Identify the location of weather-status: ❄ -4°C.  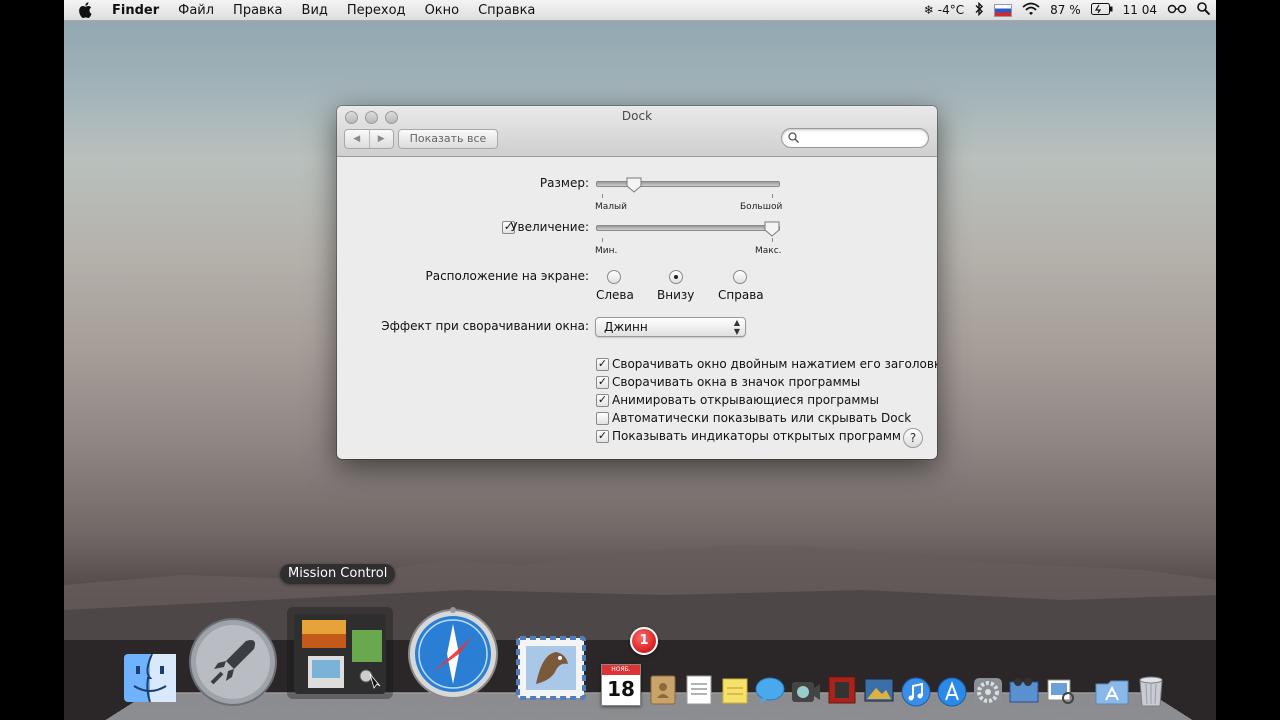
(944, 10).